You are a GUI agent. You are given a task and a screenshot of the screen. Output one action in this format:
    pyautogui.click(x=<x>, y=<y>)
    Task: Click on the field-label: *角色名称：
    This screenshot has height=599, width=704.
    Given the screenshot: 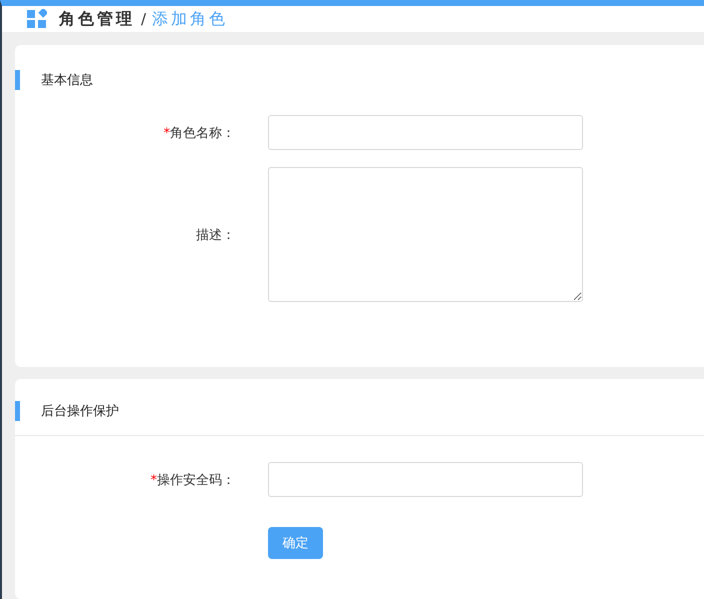 What is the action you would take?
    pyautogui.click(x=198, y=133)
    